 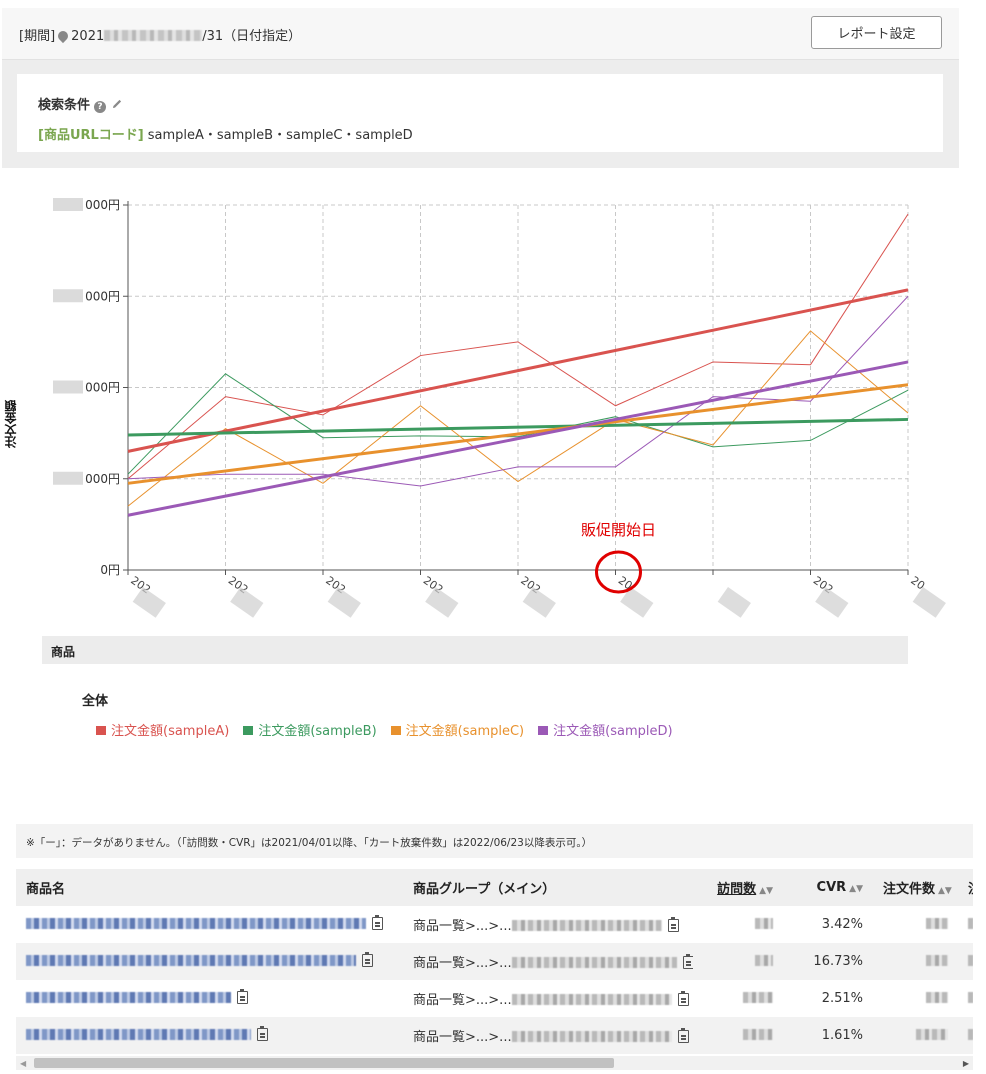 I want to click on period-text: [期間] 2021/31（日付指定）, so click(x=160, y=34).